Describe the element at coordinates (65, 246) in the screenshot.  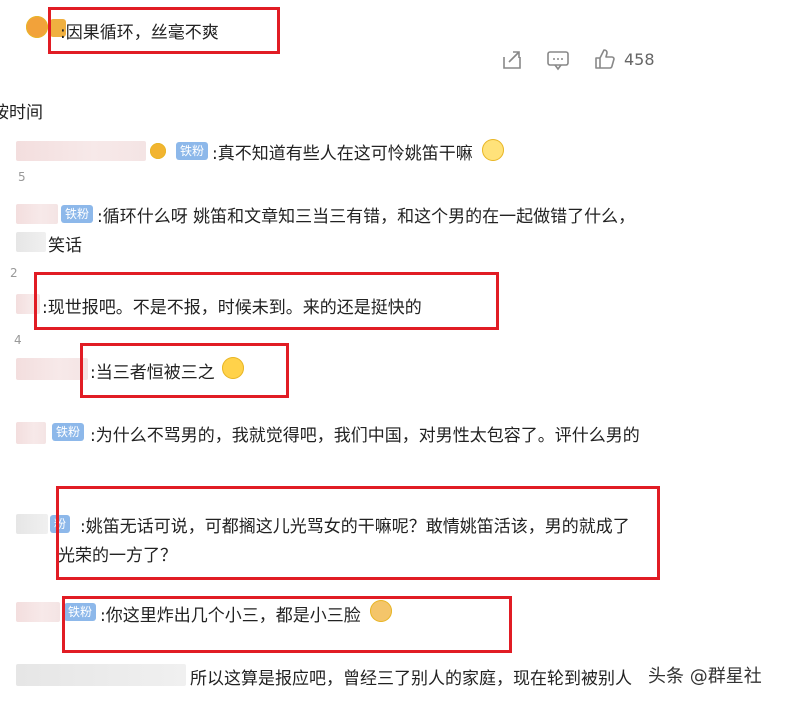
I see `comment-text-continued: 笑话` at that location.